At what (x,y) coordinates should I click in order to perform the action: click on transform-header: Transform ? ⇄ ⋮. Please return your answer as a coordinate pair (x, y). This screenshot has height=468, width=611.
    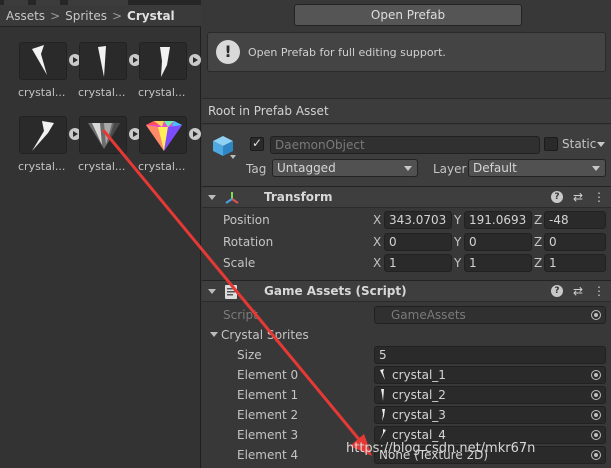
    Looking at the image, I should click on (406, 197).